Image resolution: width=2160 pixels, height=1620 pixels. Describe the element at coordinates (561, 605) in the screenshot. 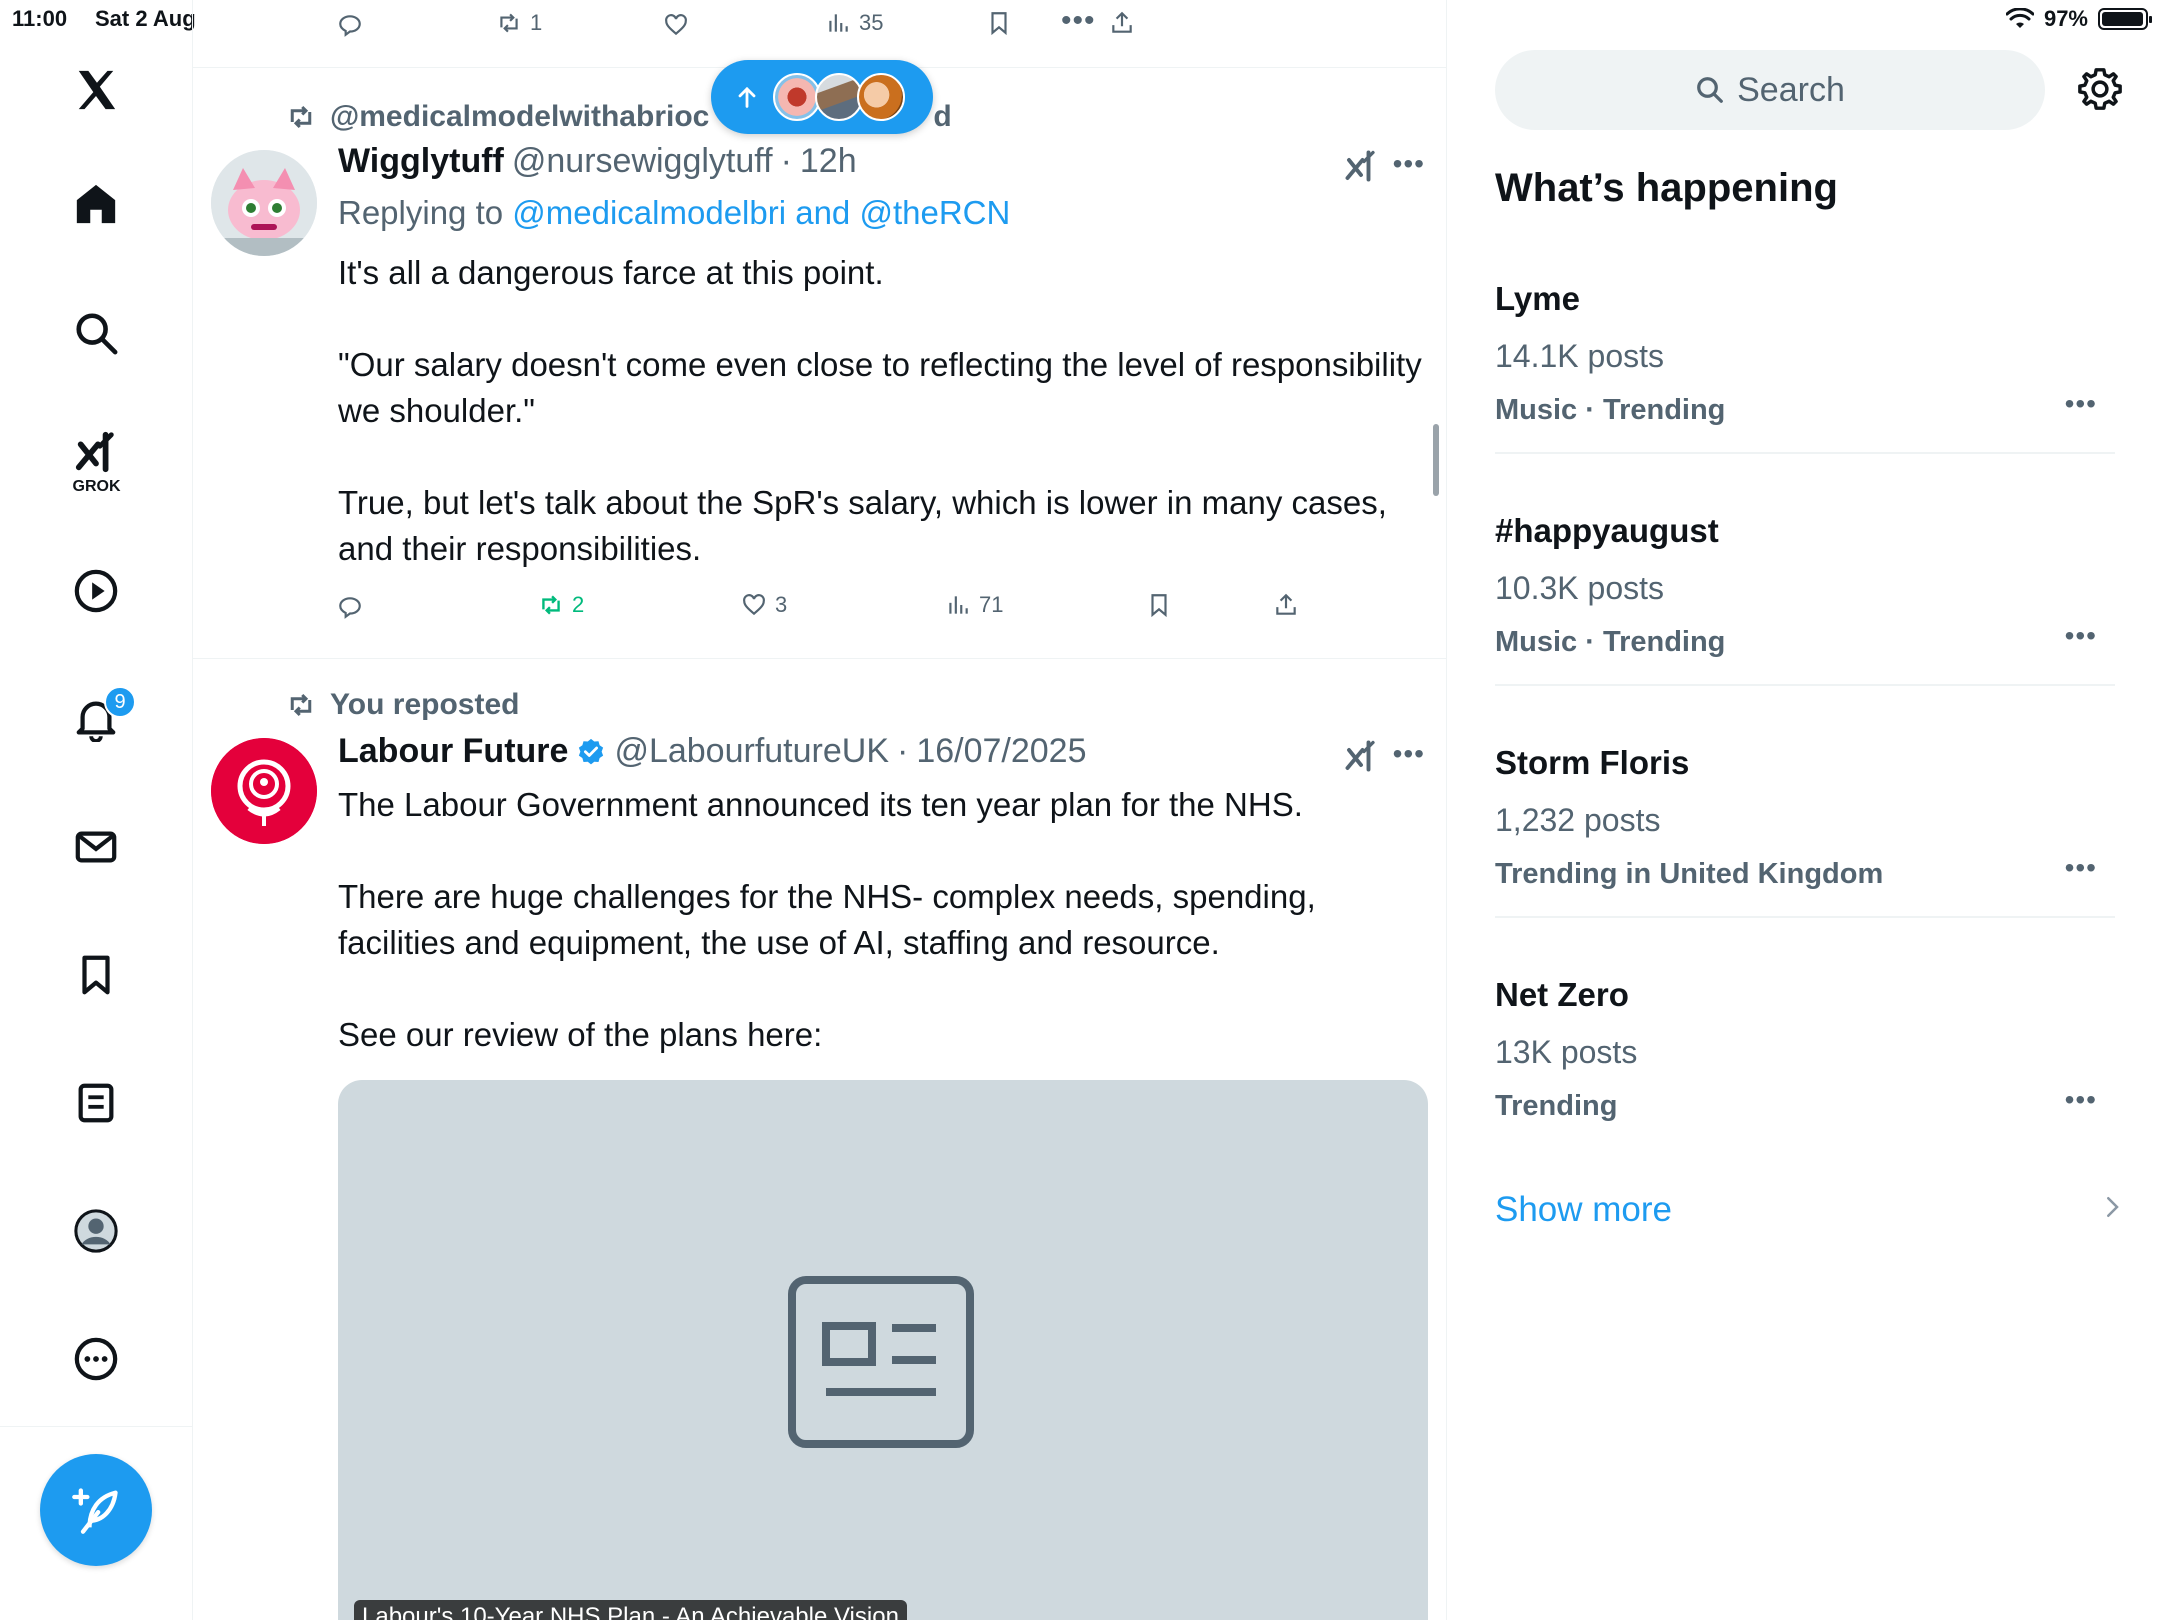

I see `repost-button: 2` at that location.